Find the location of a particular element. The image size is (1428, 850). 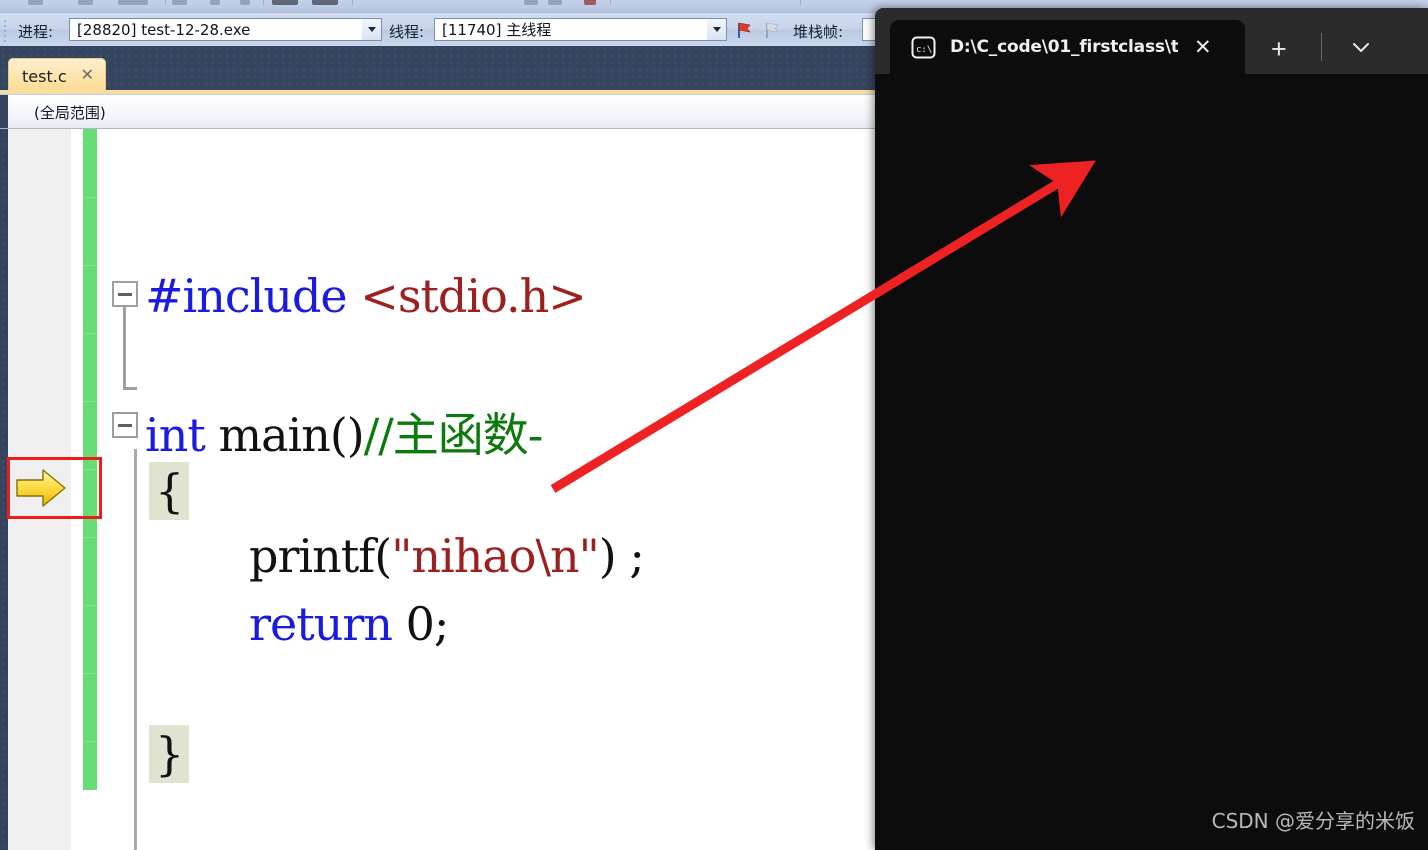

token-printf-call: printf( is located at coordinates (320, 556).